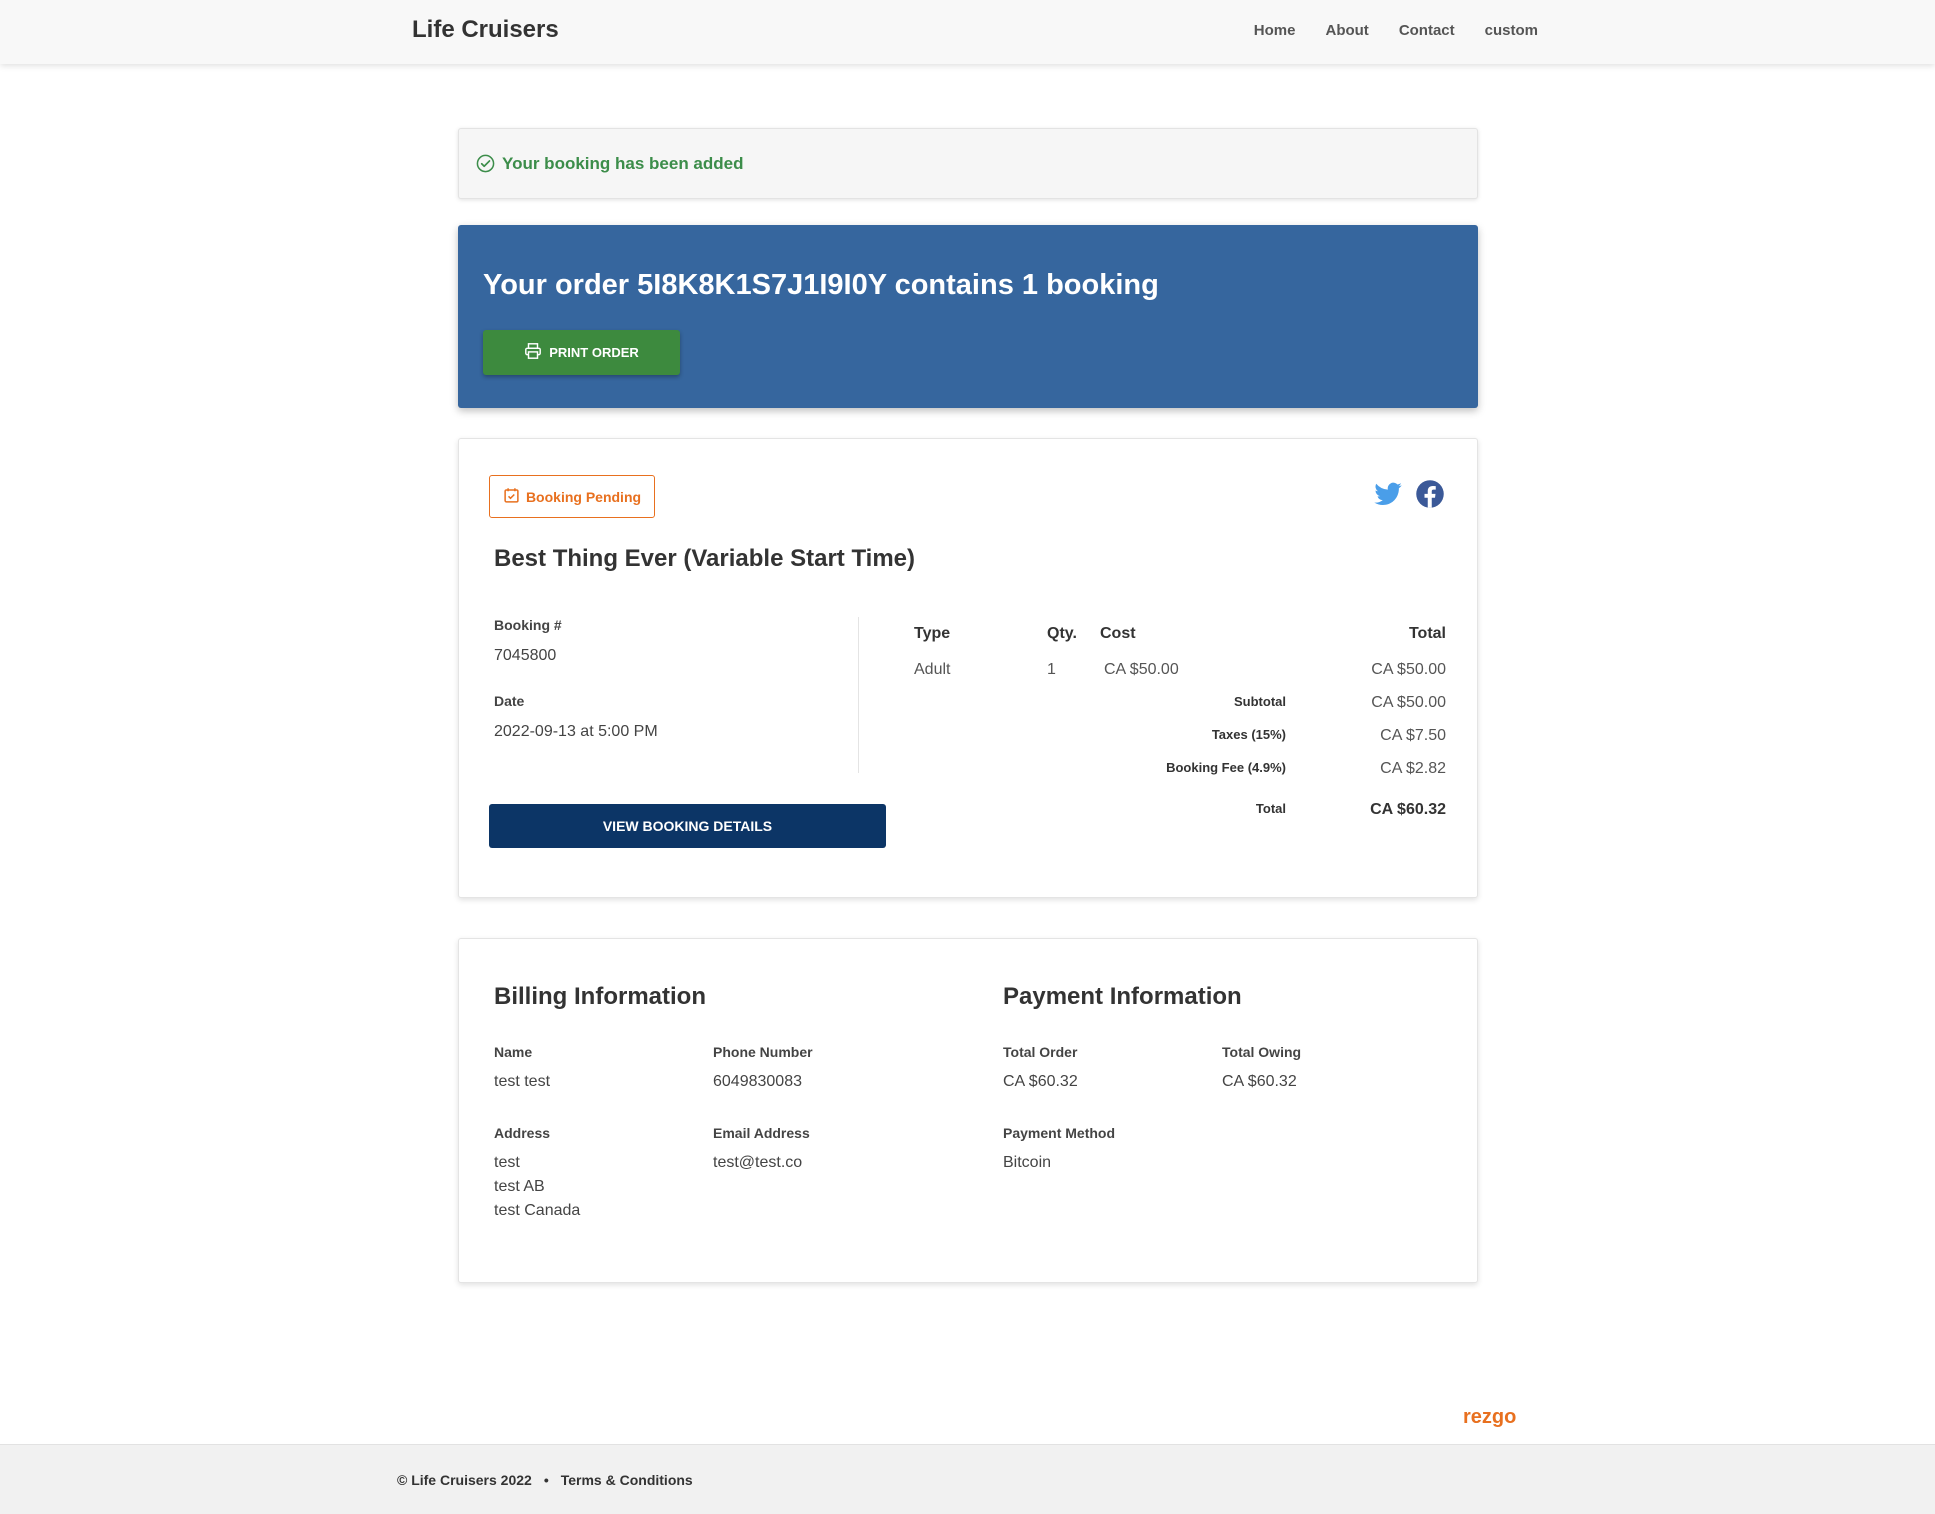 This screenshot has width=1935, height=1514. Describe the element at coordinates (1059, 1150) in the screenshot. I see `payment-method-field: Payment Method Bitcoin` at that location.